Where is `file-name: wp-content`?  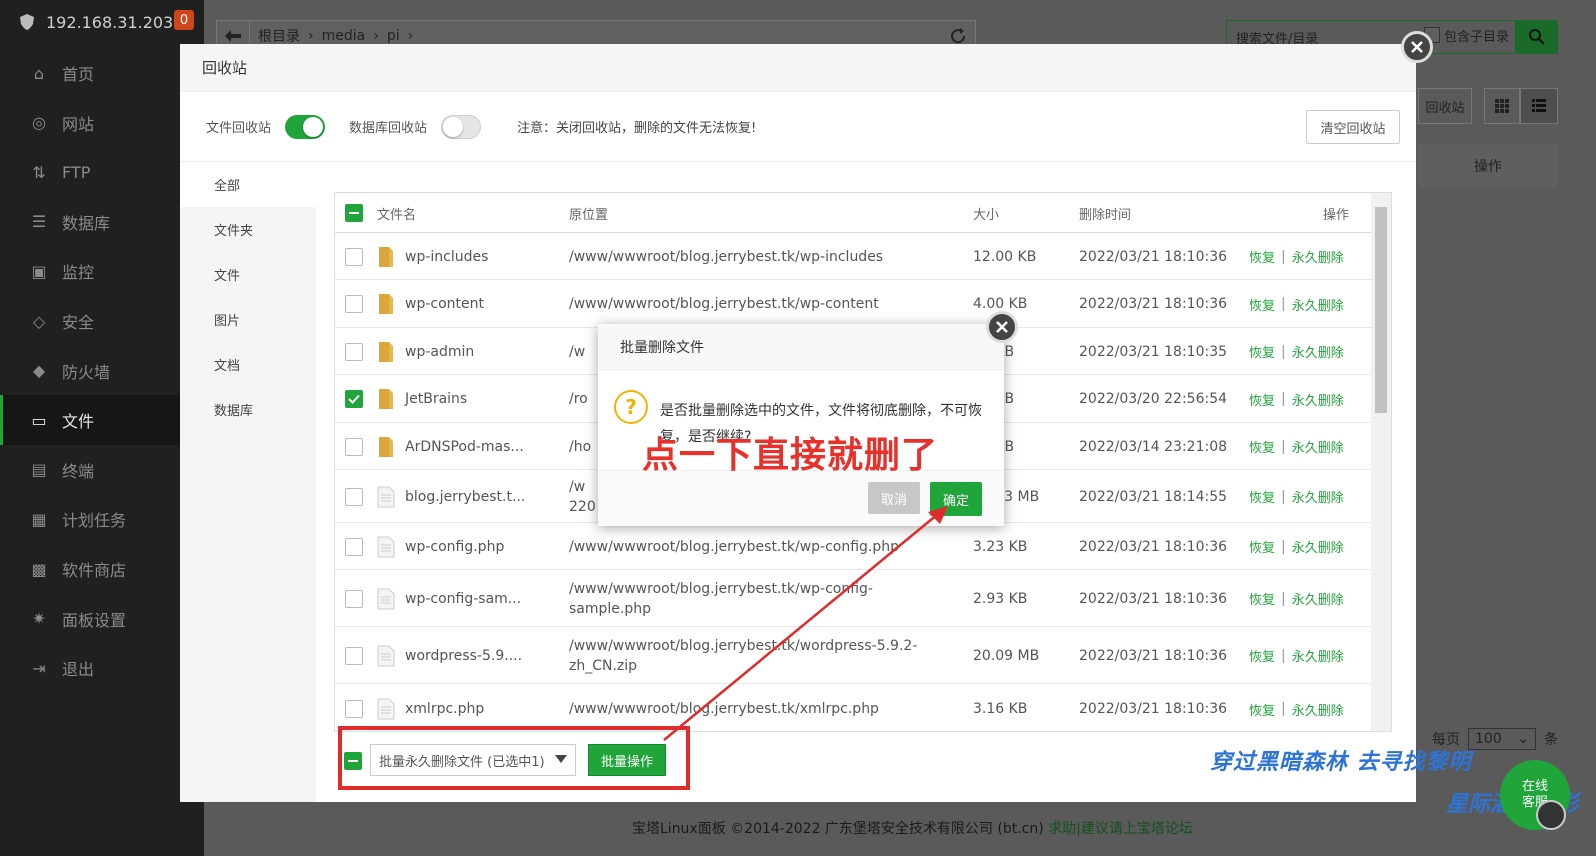
file-name: wp-content is located at coordinates (444, 304).